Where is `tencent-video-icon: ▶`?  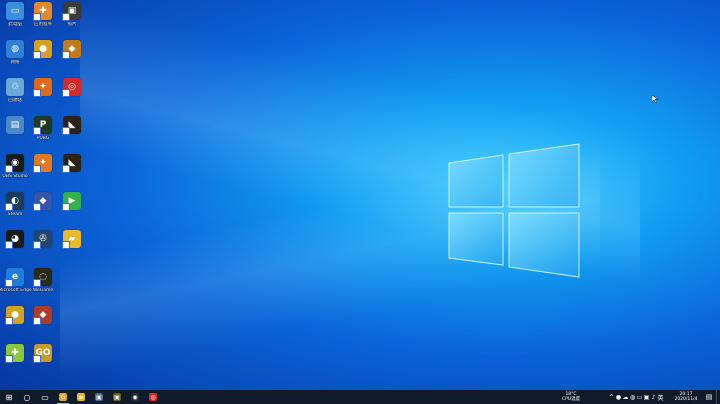
tencent-video-icon: ▶ is located at coordinates (71, 201).